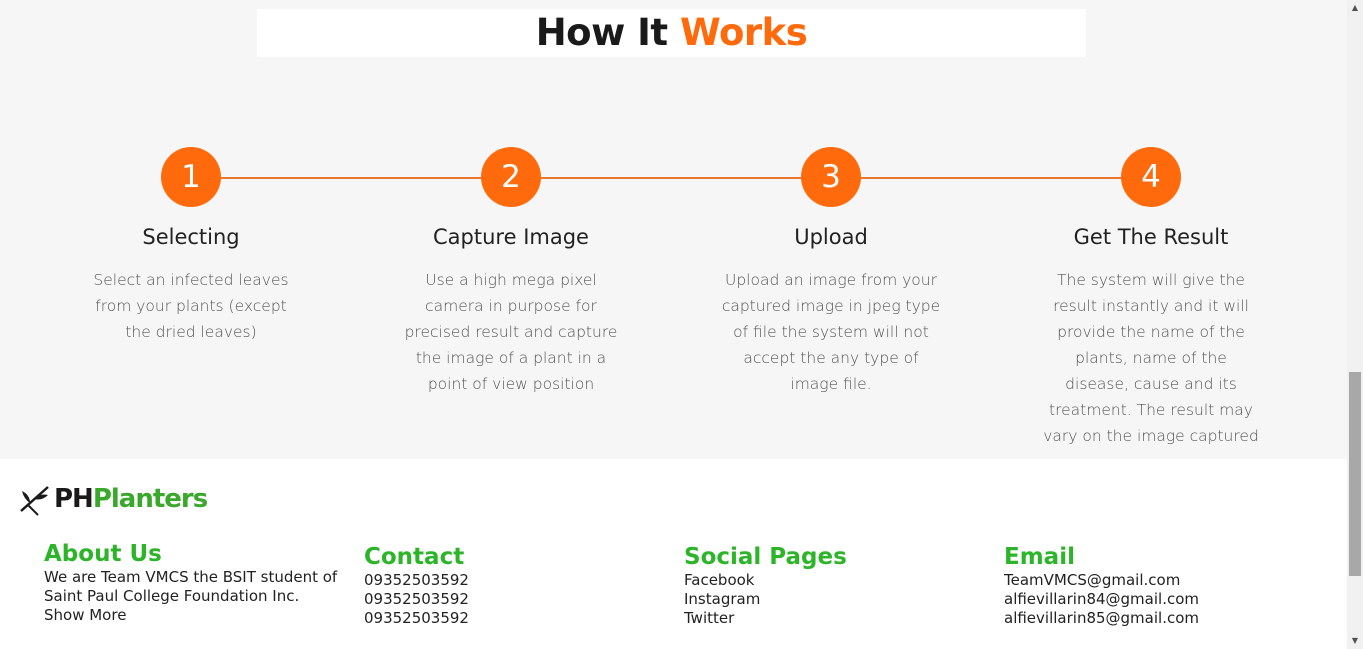 The width and height of the screenshot is (1363, 649). What do you see at coordinates (744, 32) in the screenshot?
I see `title-part-accent: Works` at bounding box center [744, 32].